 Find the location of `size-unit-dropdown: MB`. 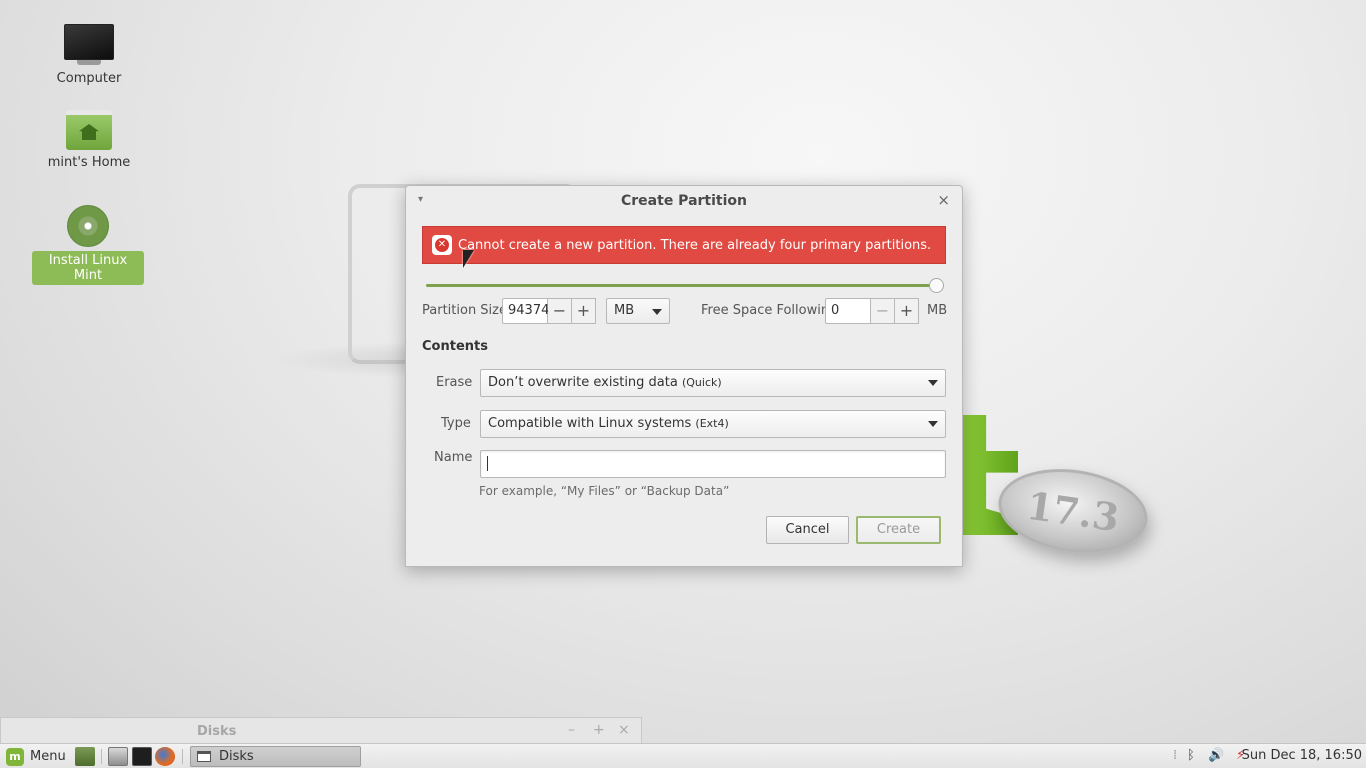

size-unit-dropdown: MB is located at coordinates (638, 311).